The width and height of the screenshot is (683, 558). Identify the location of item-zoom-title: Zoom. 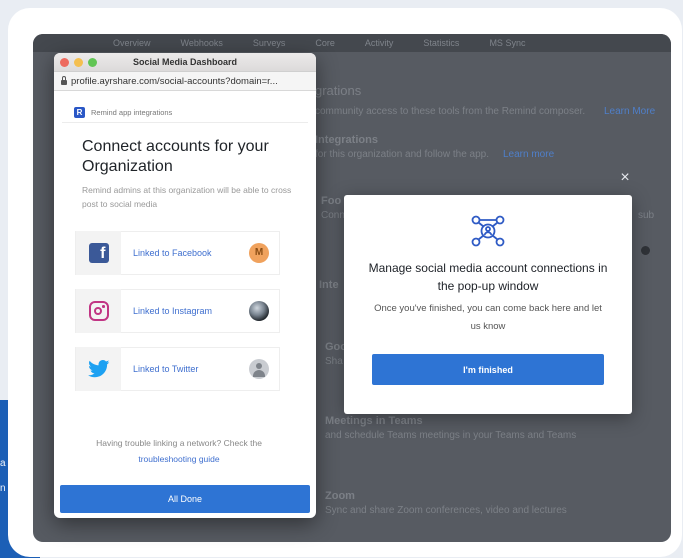
(340, 496).